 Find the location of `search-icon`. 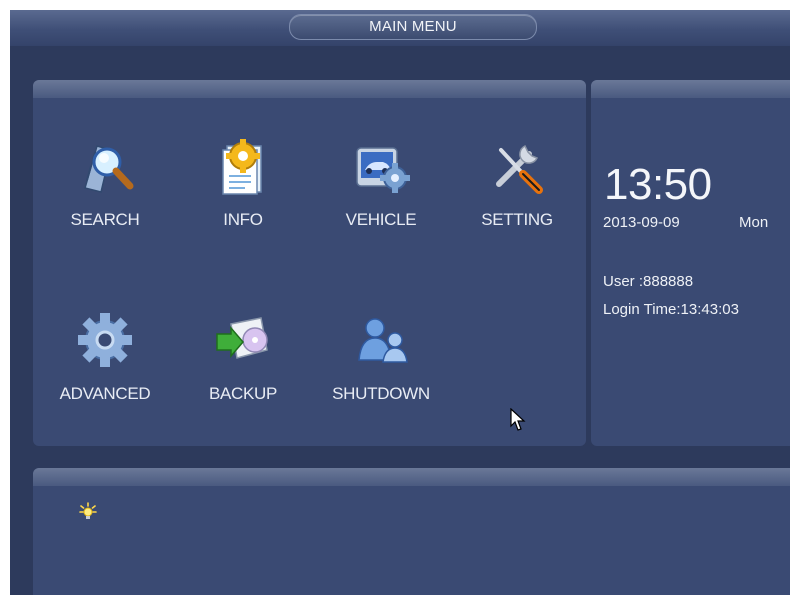

search-icon is located at coordinates (109, 169).